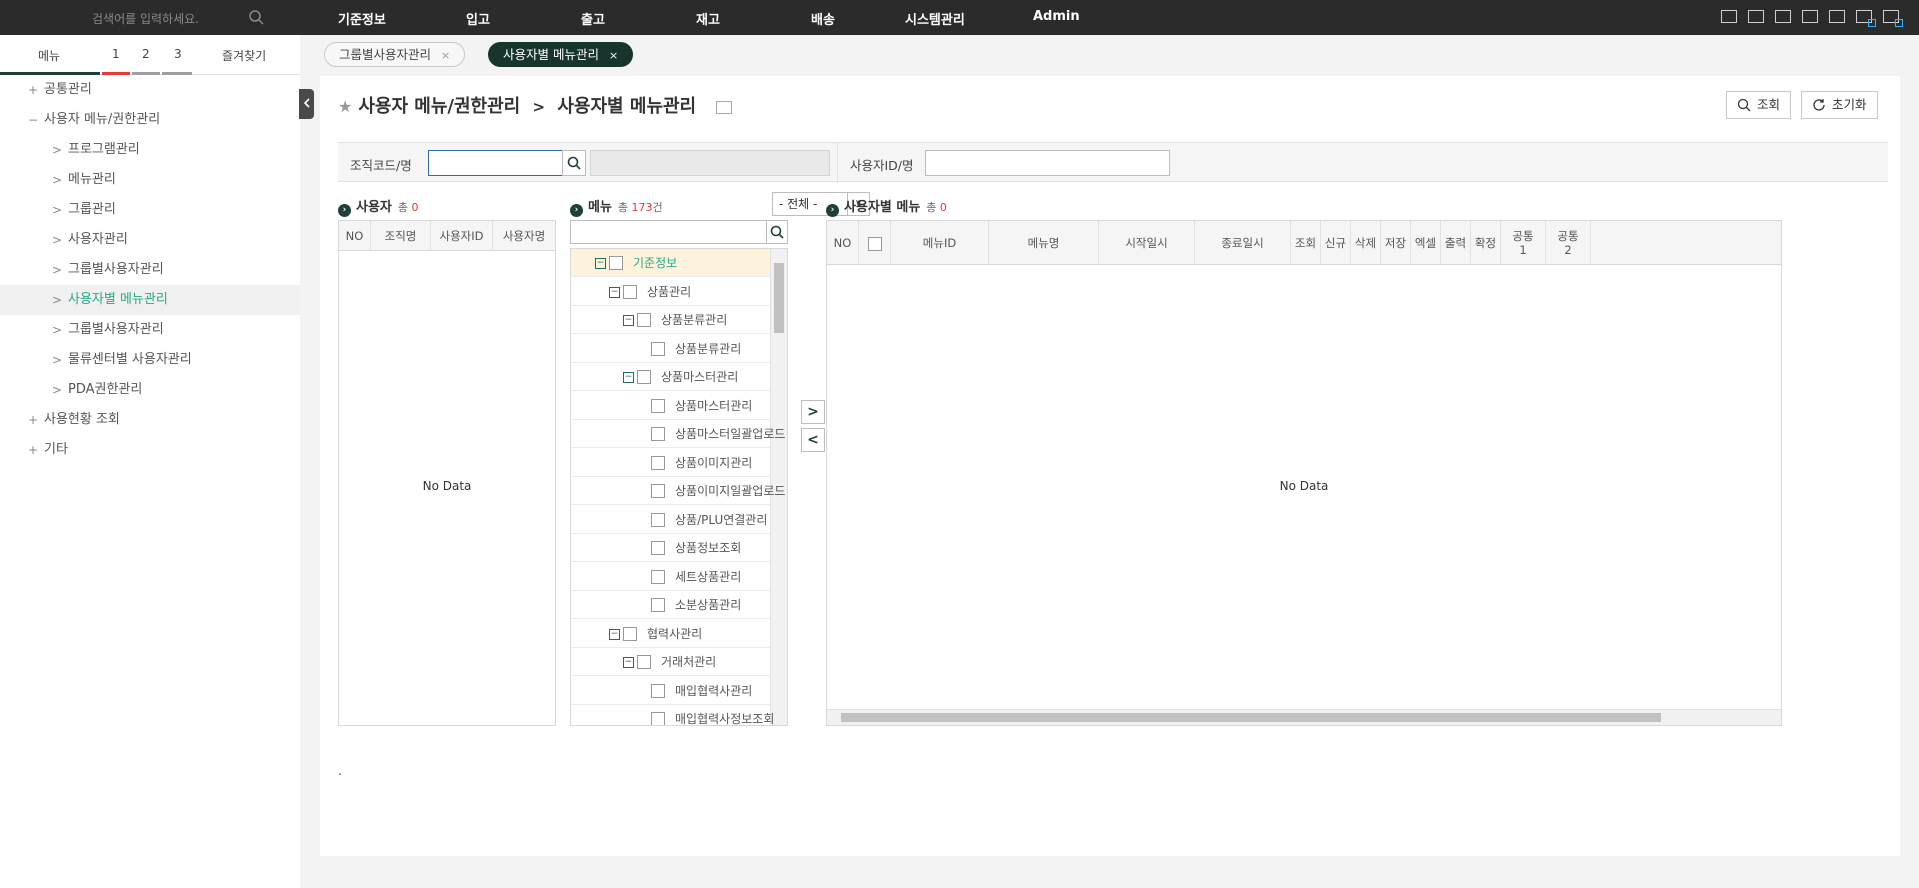  I want to click on sidebar-collapse-button, so click(306, 104).